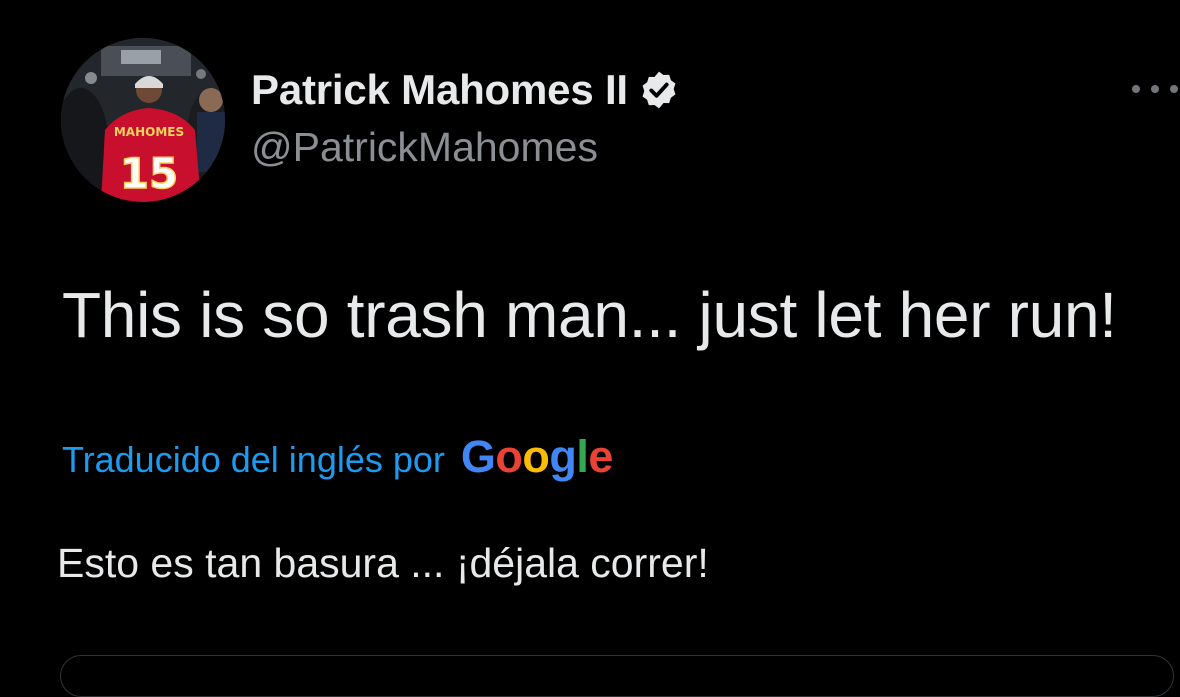 The image size is (1180, 697). I want to click on translation-label: Traducido del inglés por, so click(253, 460).